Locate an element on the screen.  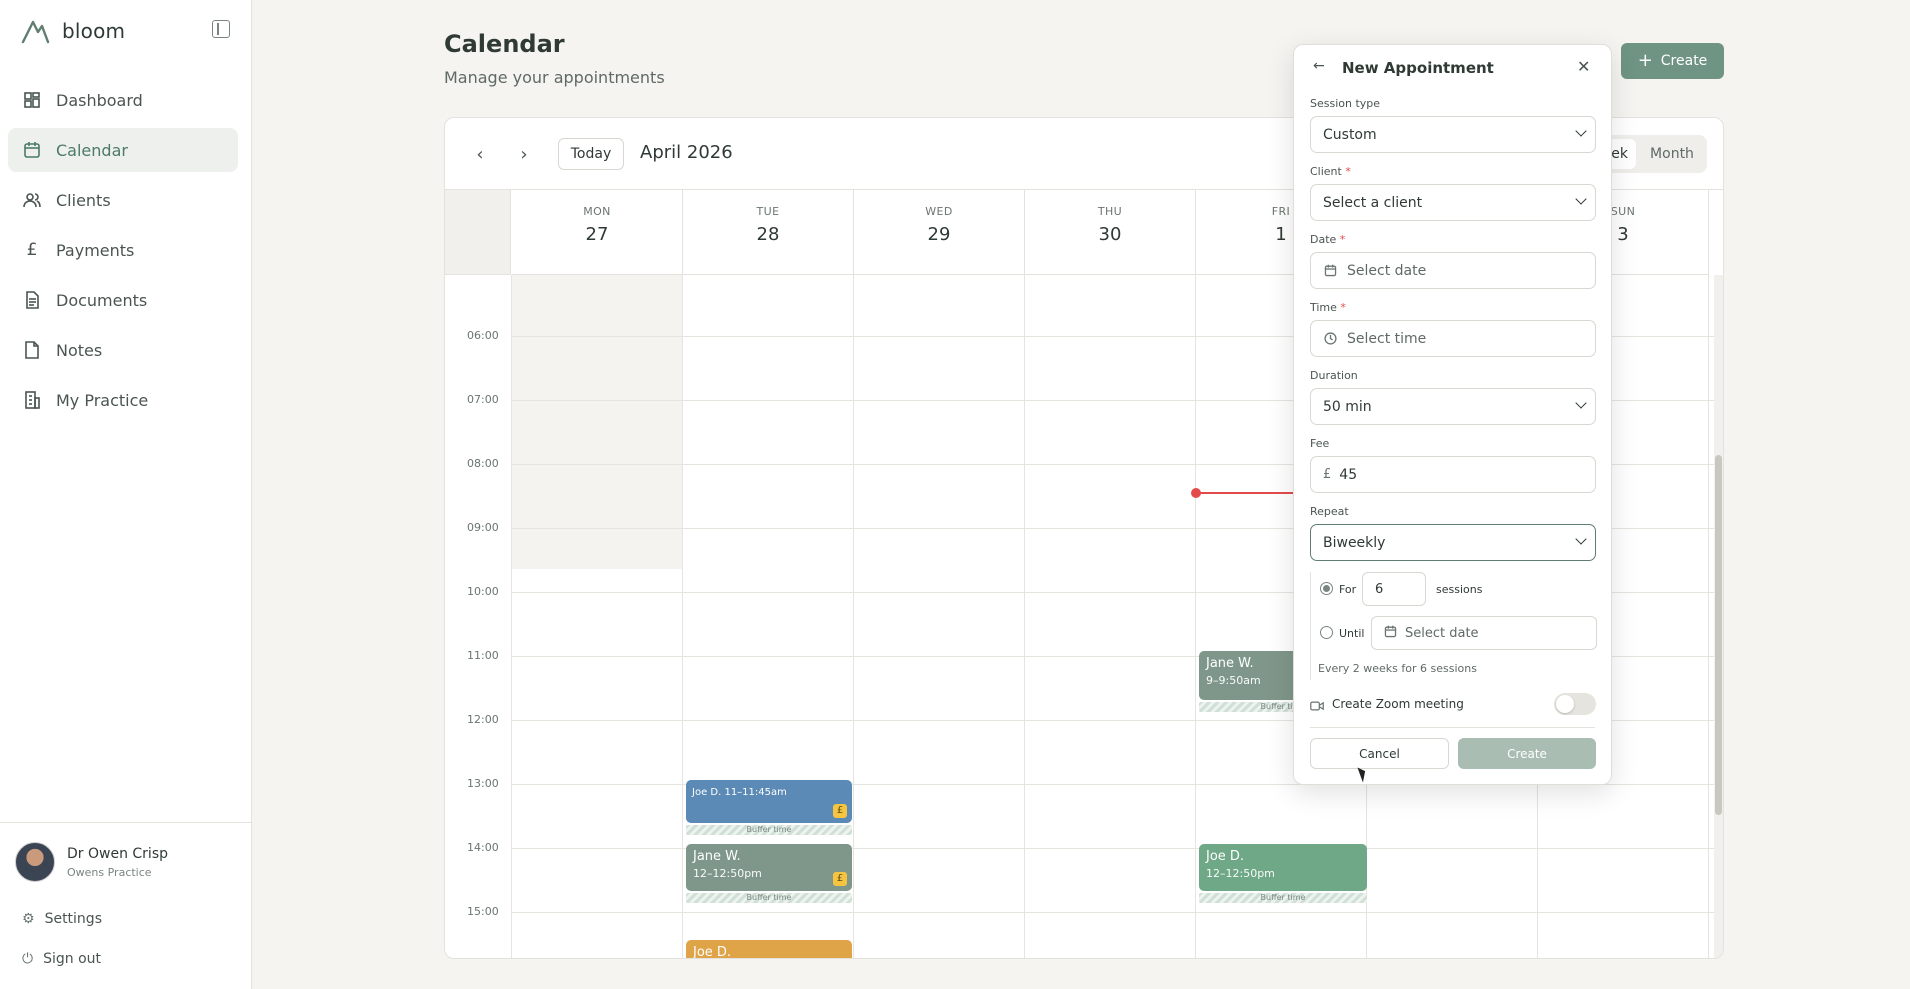
zoom-toggle is located at coordinates (1575, 704).